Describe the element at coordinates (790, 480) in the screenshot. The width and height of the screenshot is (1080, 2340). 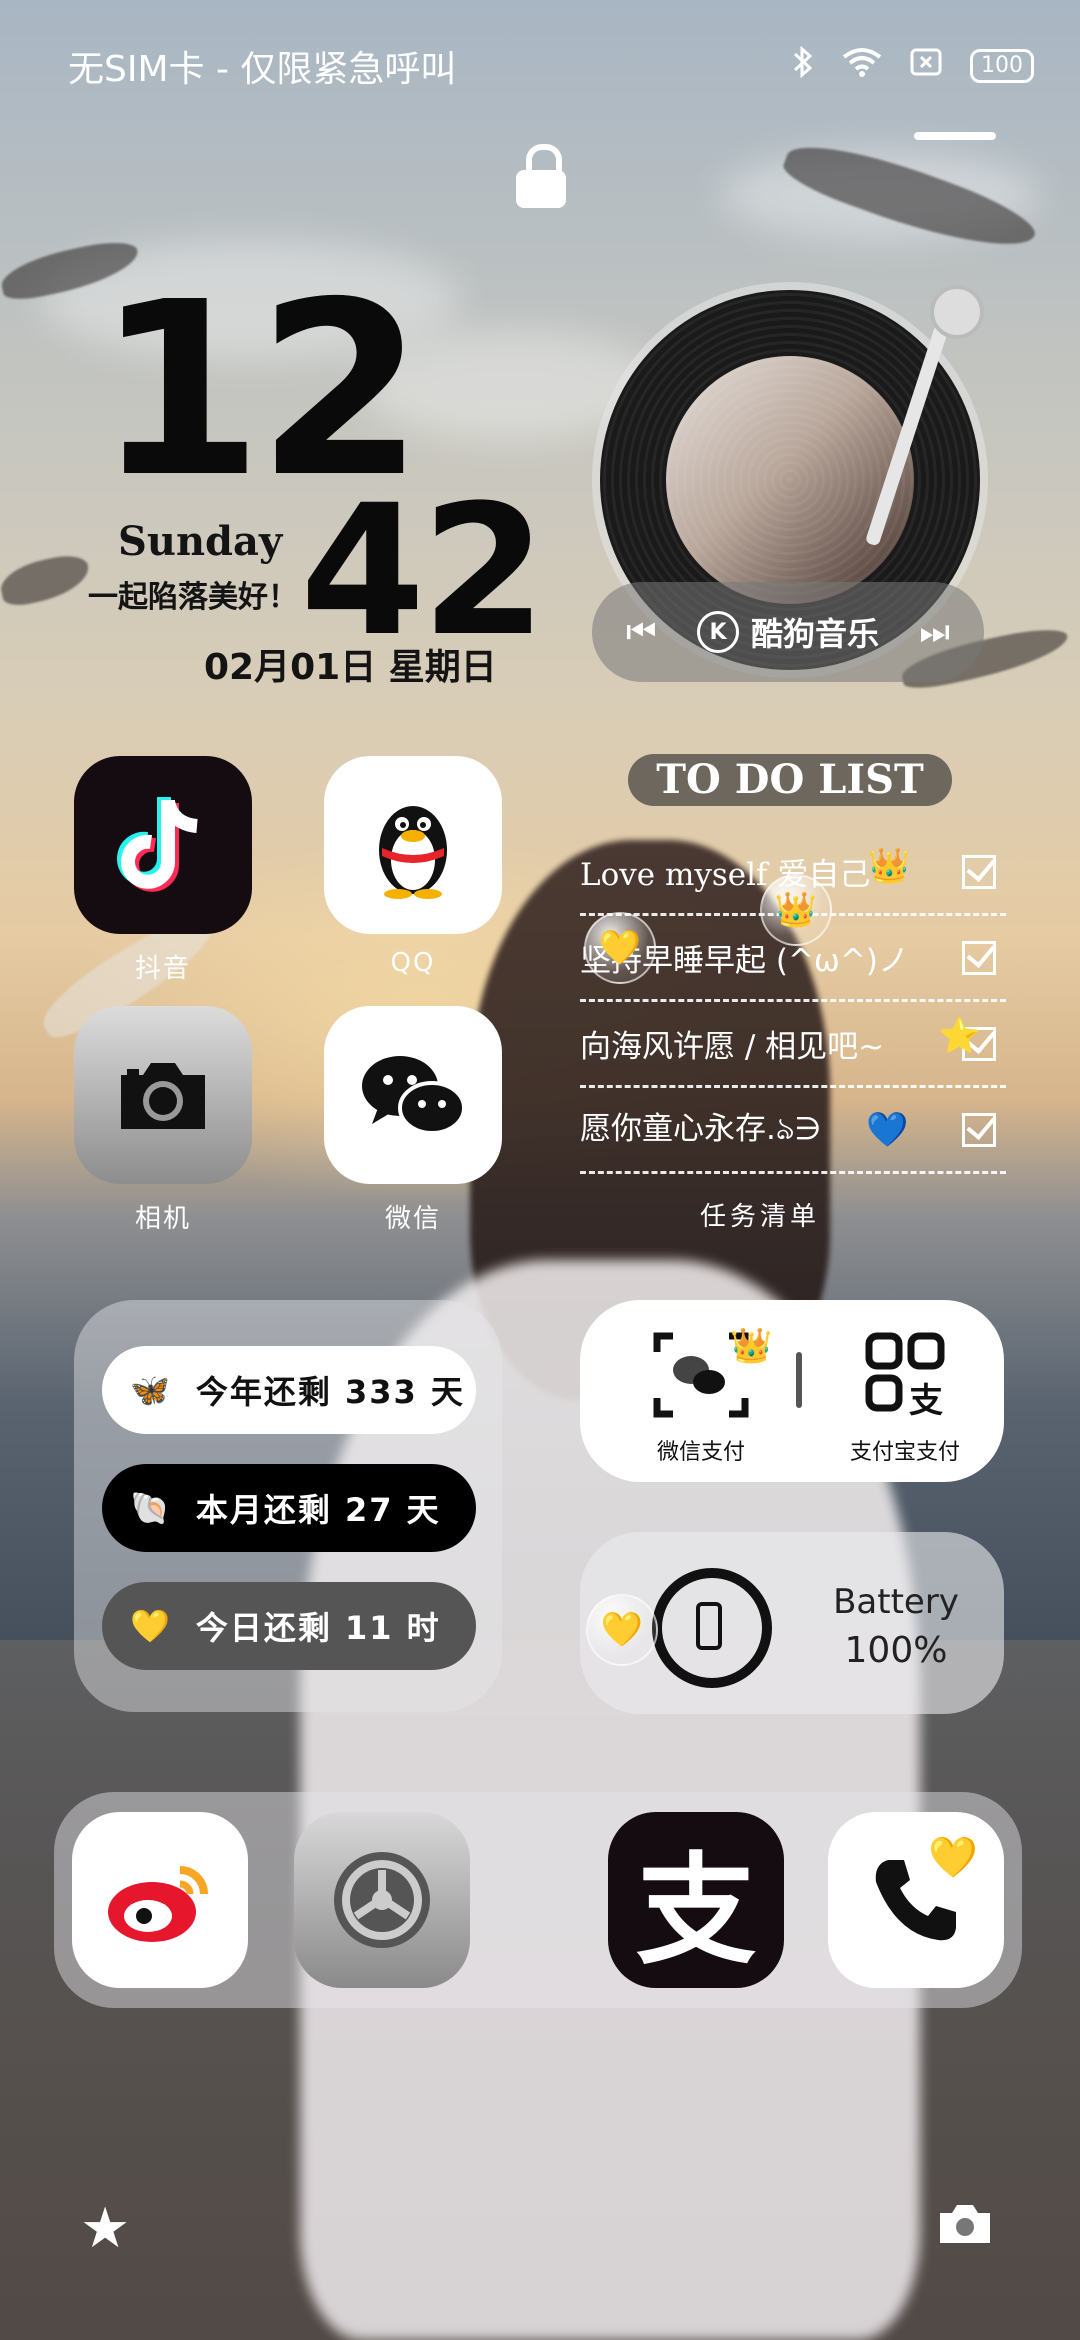
I see `album-art` at that location.